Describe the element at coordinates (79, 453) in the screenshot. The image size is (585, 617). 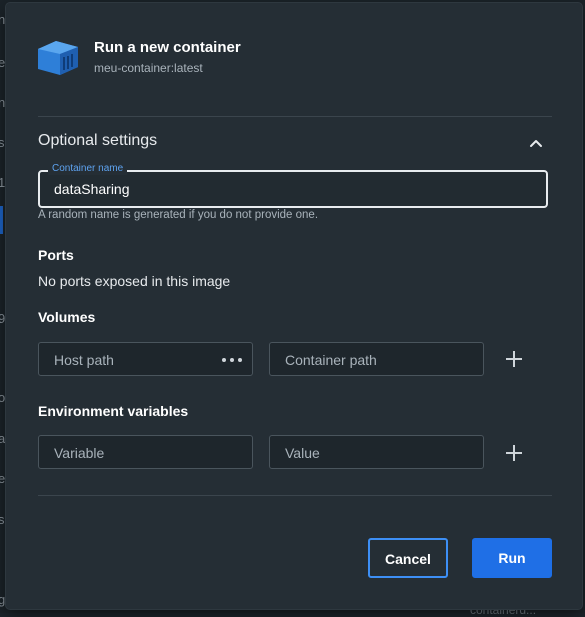
I see `variable-placeholder: Variable` at that location.